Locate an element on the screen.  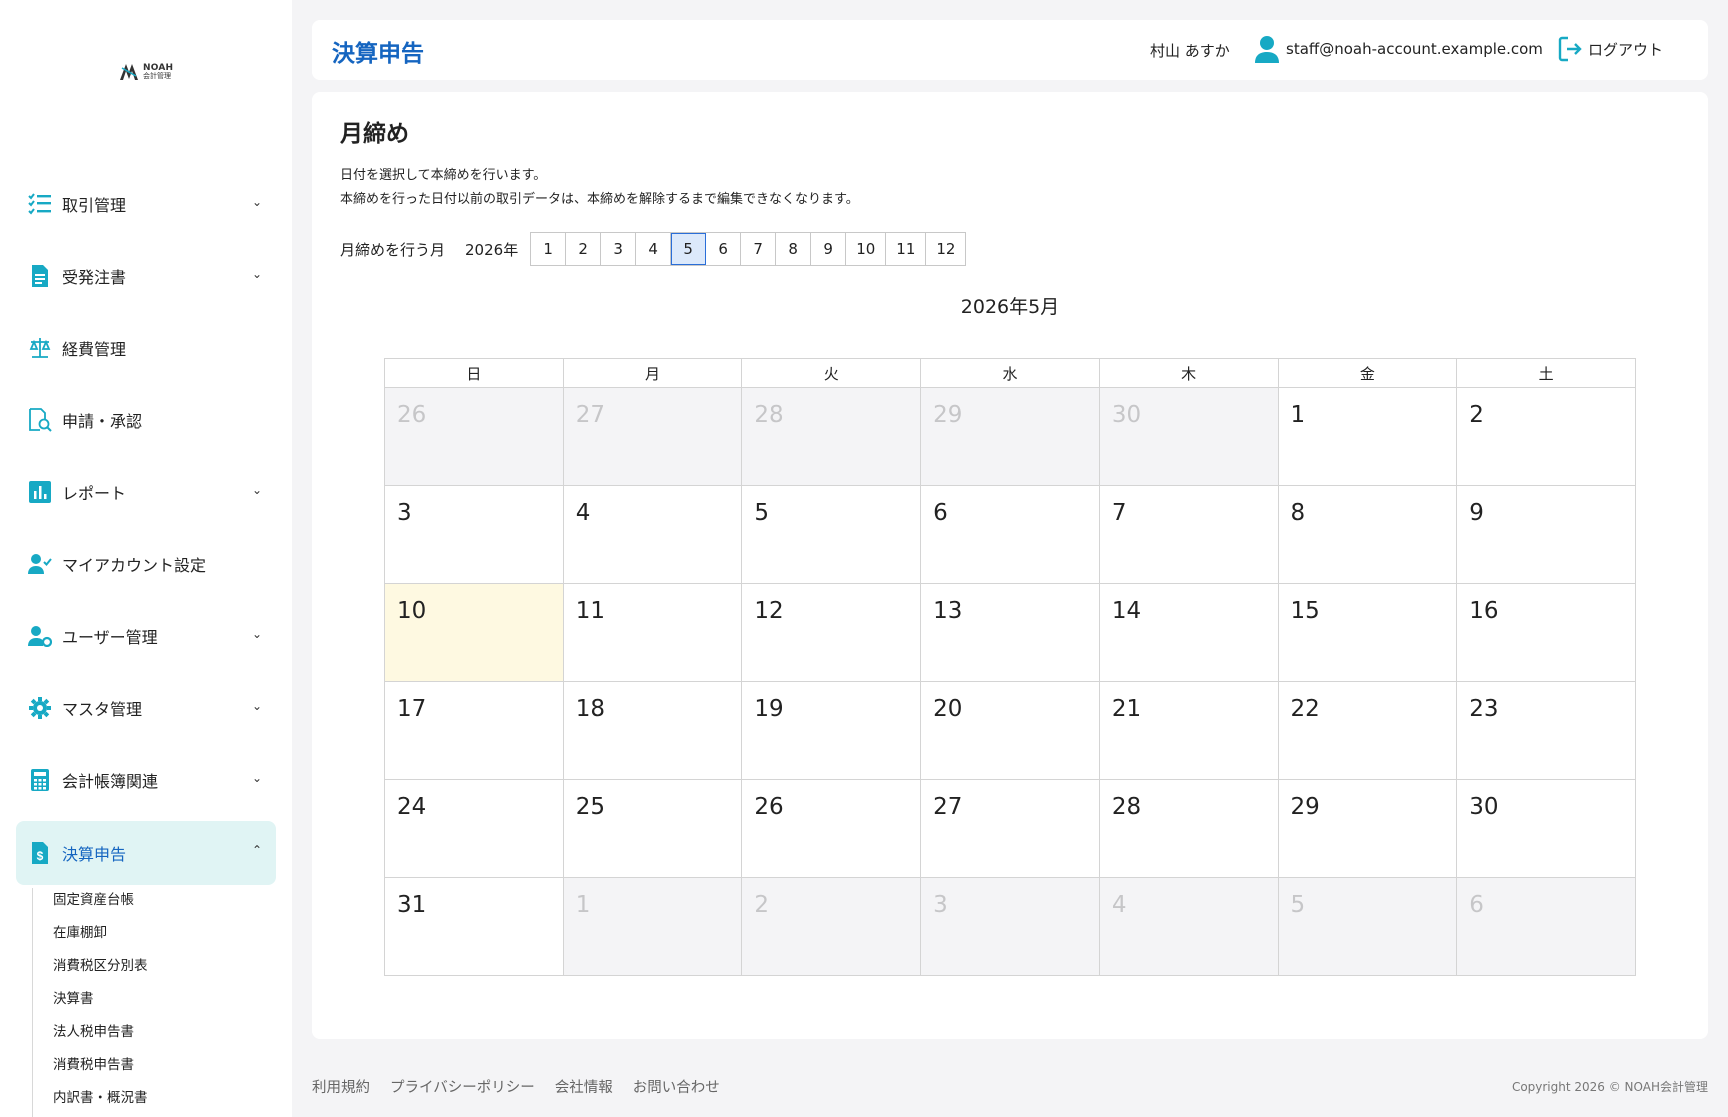
calendar-day: 9 is located at coordinates (1546, 534).